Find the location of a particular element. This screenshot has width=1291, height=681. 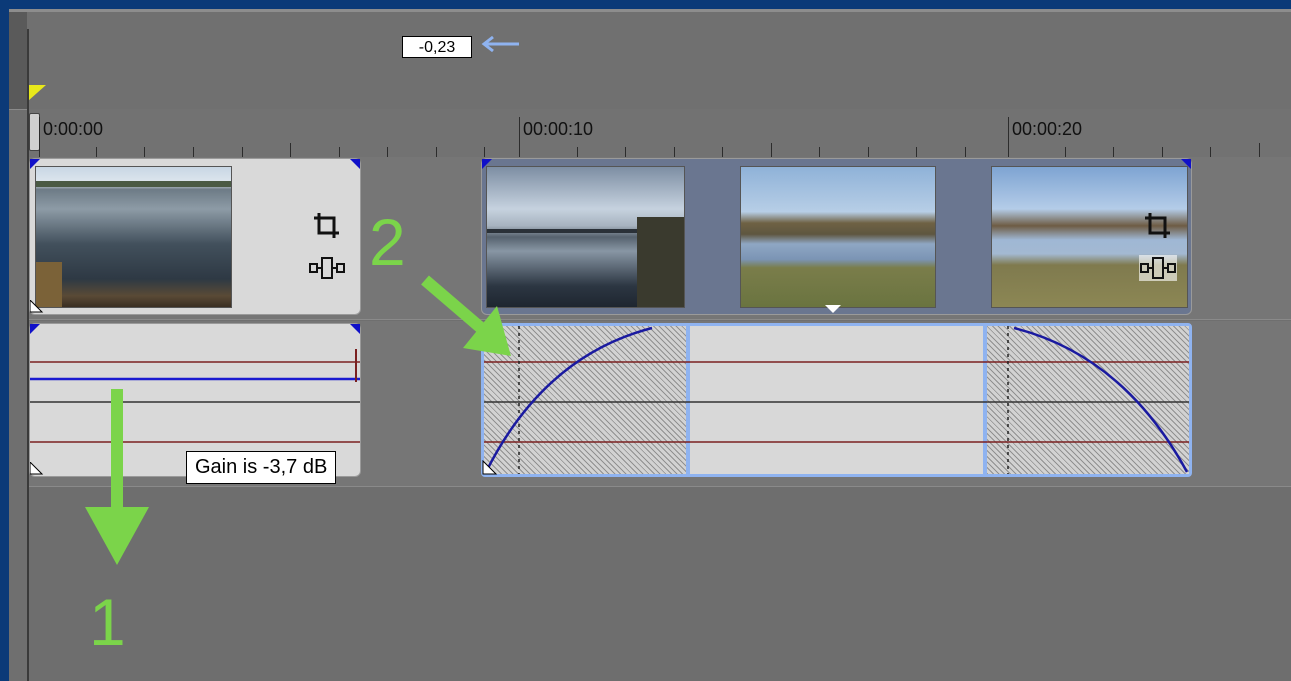

marker-bar: -0,23 is located at coordinates (650, 61).